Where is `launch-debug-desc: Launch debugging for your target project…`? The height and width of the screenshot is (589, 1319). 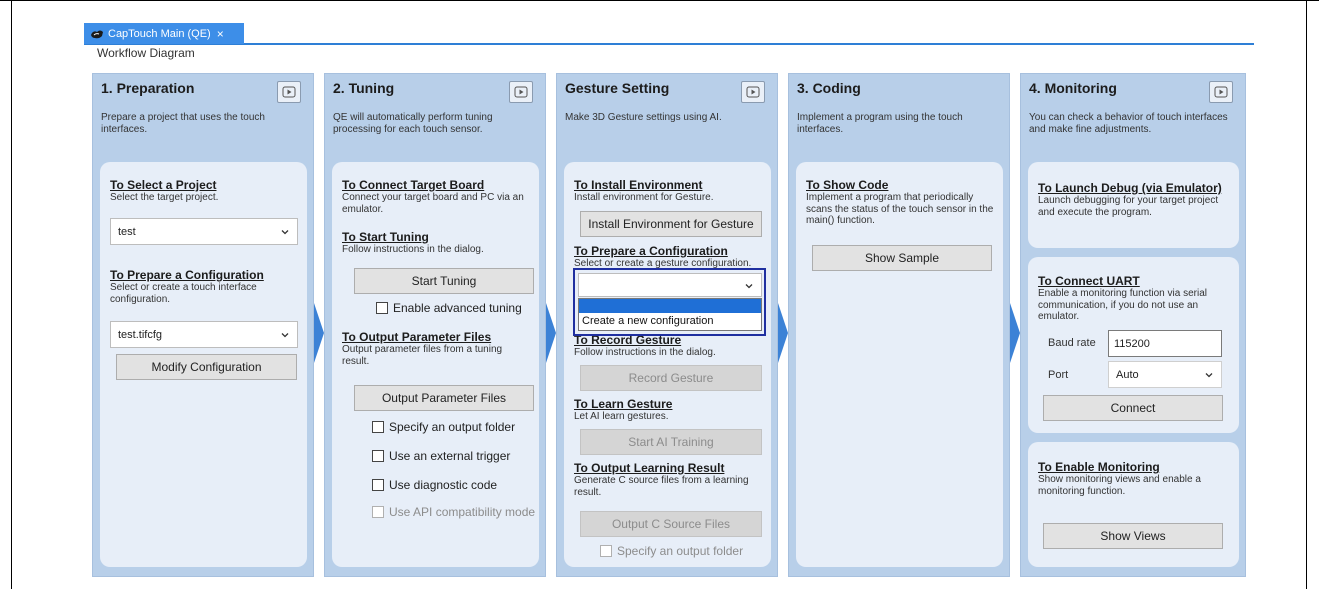 launch-debug-desc: Launch debugging for your target project… is located at coordinates (1128, 206).